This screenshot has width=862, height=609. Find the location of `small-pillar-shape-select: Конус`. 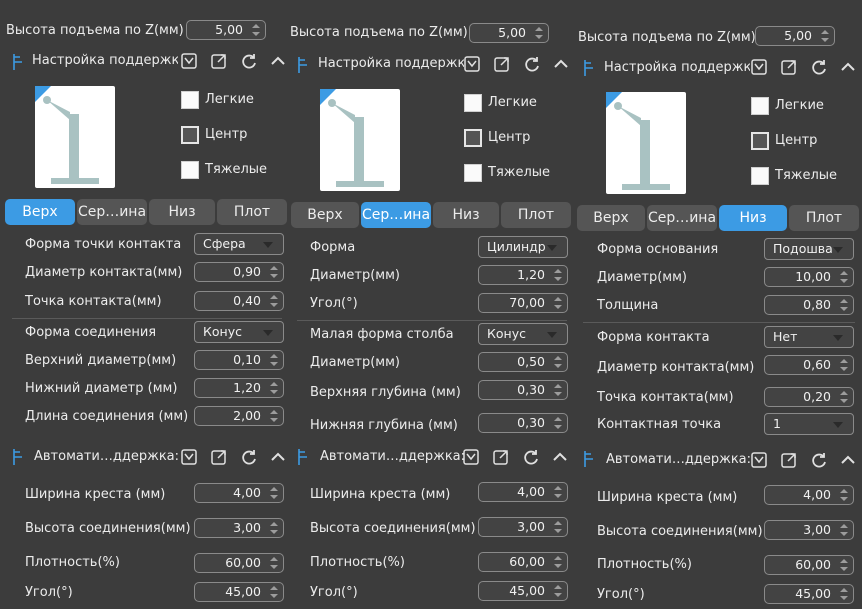

small-pillar-shape-select: Конус is located at coordinates (523, 334).